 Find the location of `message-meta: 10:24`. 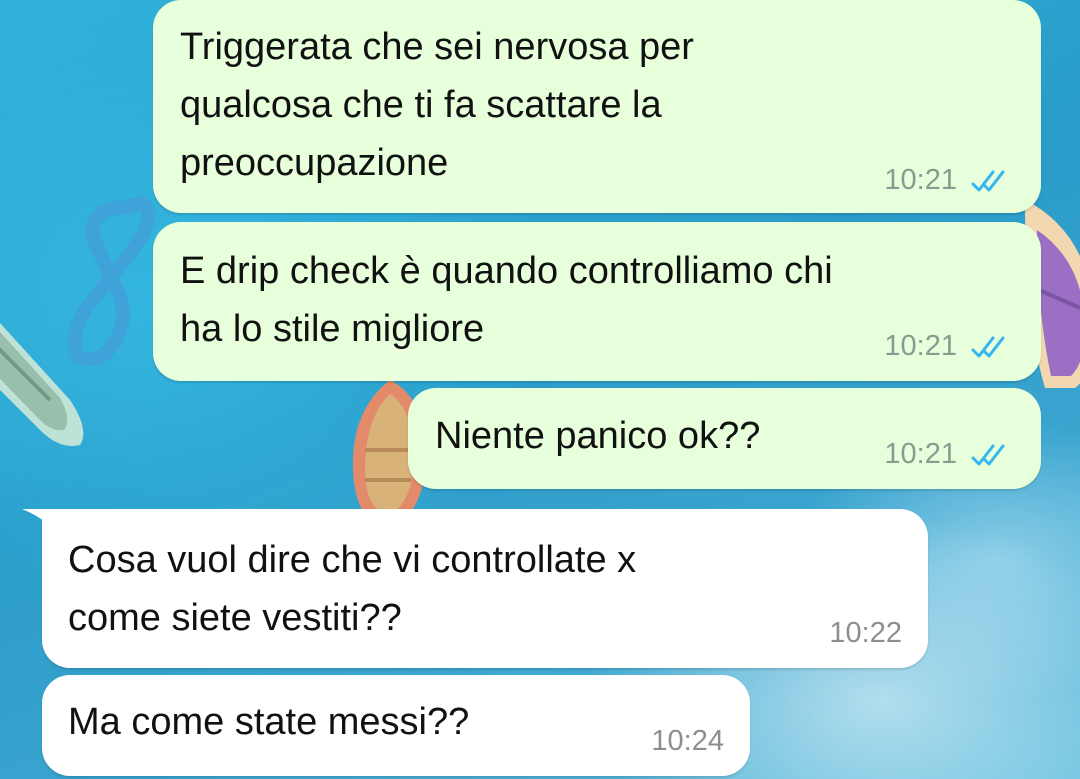

message-meta: 10:24 is located at coordinates (687, 741).